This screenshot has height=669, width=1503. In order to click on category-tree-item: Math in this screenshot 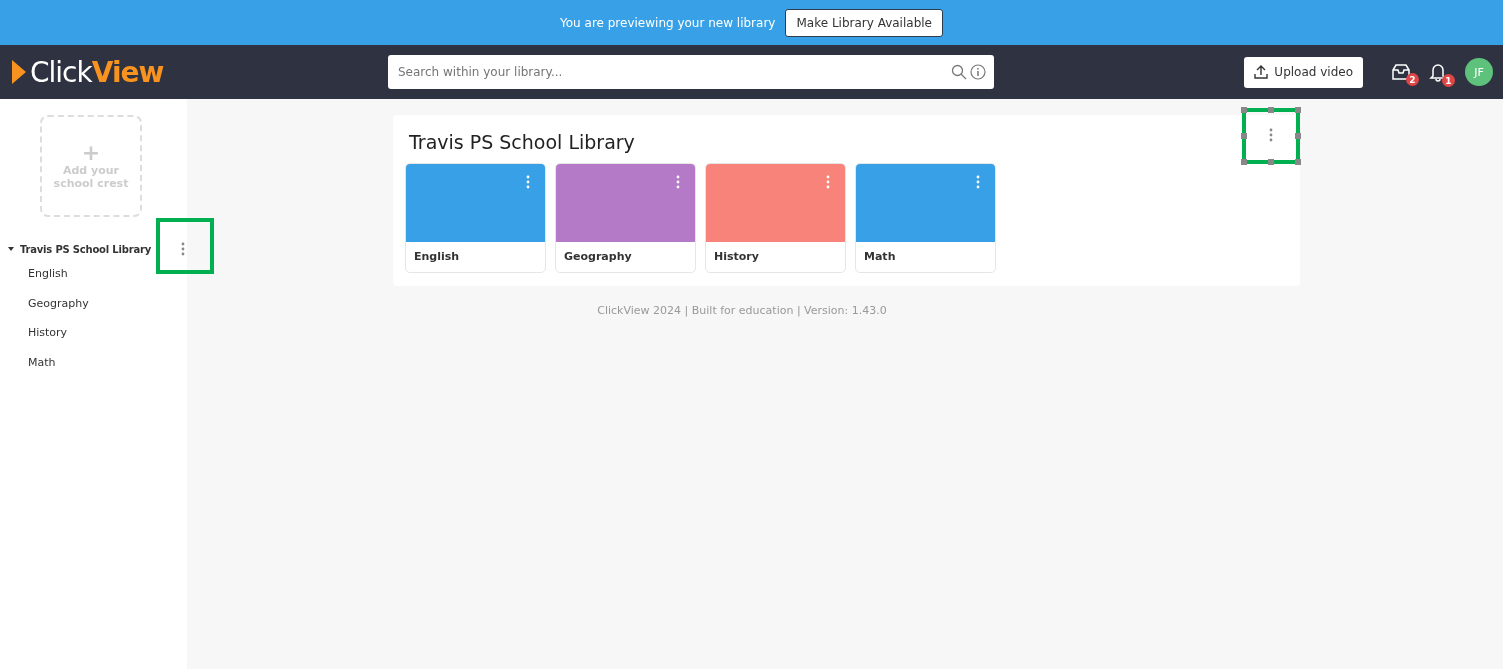, I will do `click(93, 362)`.